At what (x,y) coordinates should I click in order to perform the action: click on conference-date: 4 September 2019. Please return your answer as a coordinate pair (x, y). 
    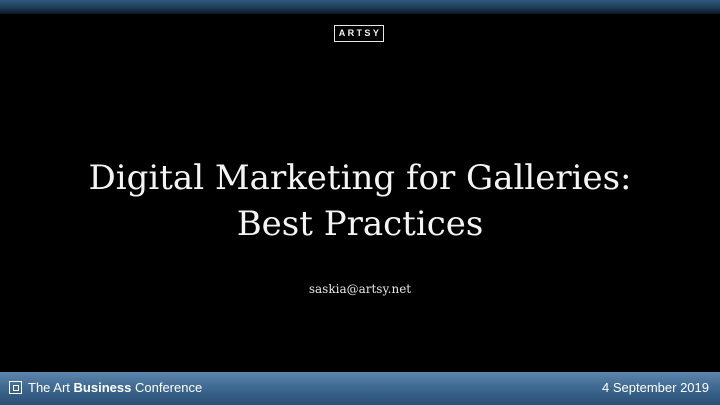
    Looking at the image, I should click on (655, 387).